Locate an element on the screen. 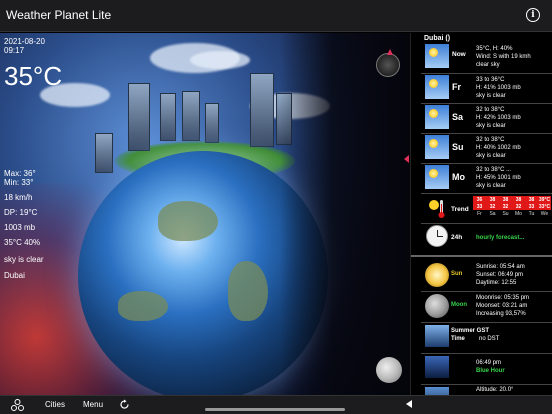 This screenshot has height=414, width=552. forecast-row-fr: Fr 33 to 36°C H: 41% 1003 mb sky is clear is located at coordinates (481, 88).